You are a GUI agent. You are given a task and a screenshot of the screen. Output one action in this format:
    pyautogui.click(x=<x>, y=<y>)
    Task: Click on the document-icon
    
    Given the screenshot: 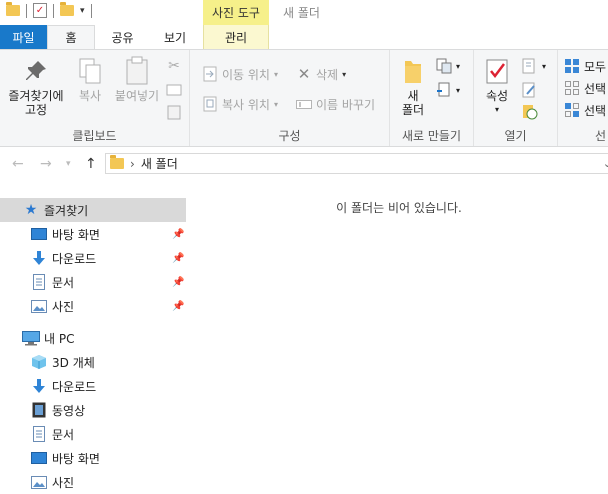 What is the action you would take?
    pyautogui.click(x=39, y=434)
    